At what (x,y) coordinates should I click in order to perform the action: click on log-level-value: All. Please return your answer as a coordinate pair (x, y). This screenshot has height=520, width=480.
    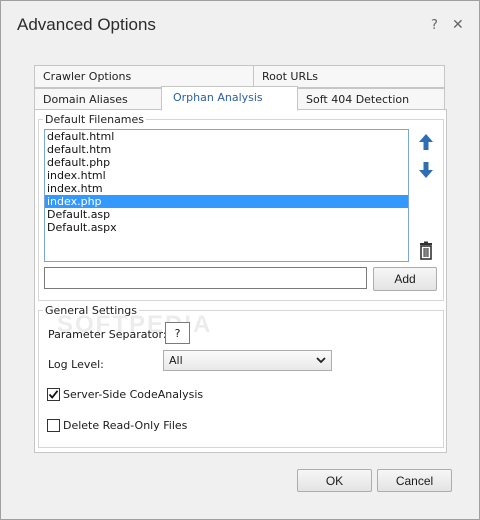
    Looking at the image, I should click on (176, 360).